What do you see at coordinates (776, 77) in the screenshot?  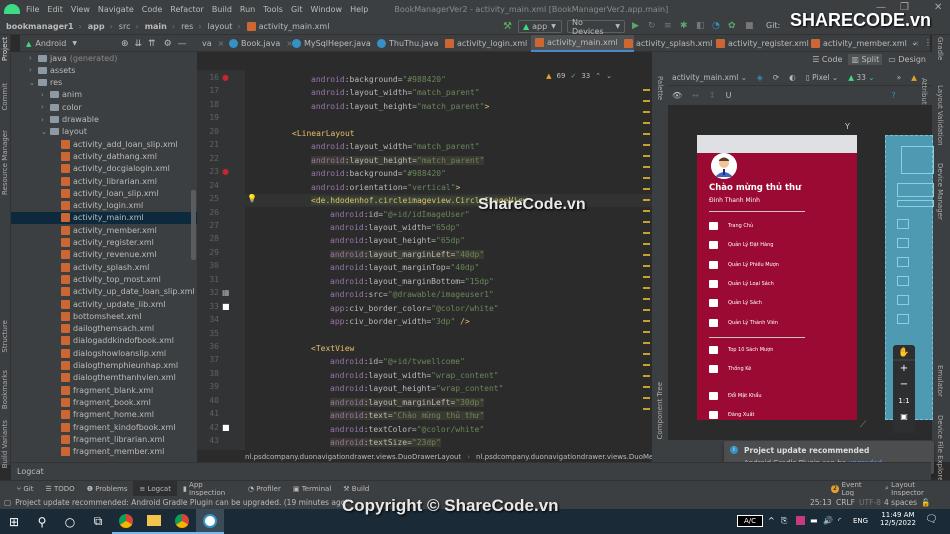 I see `orientation-icon: ⟳` at bounding box center [776, 77].